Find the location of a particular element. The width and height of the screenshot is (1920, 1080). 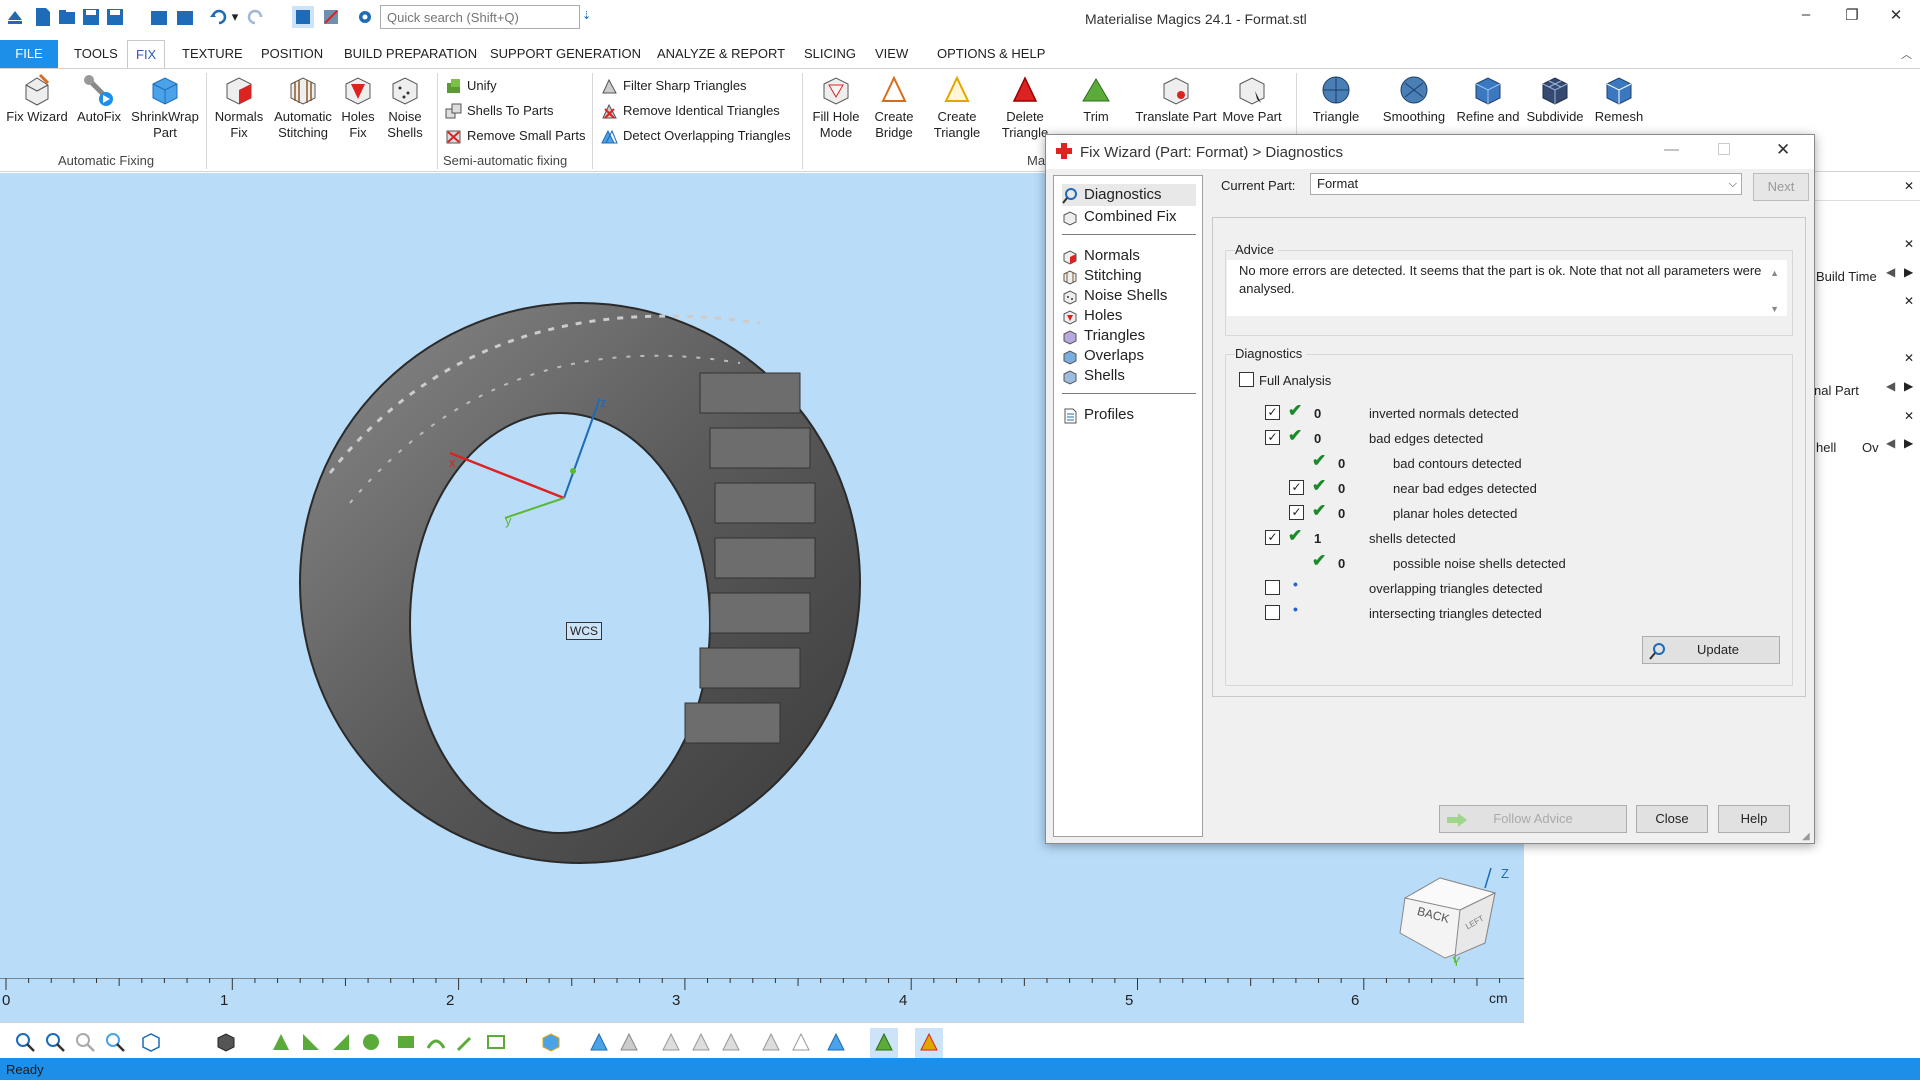

create-triangle-button: Create Triangle is located at coordinates (957, 107).